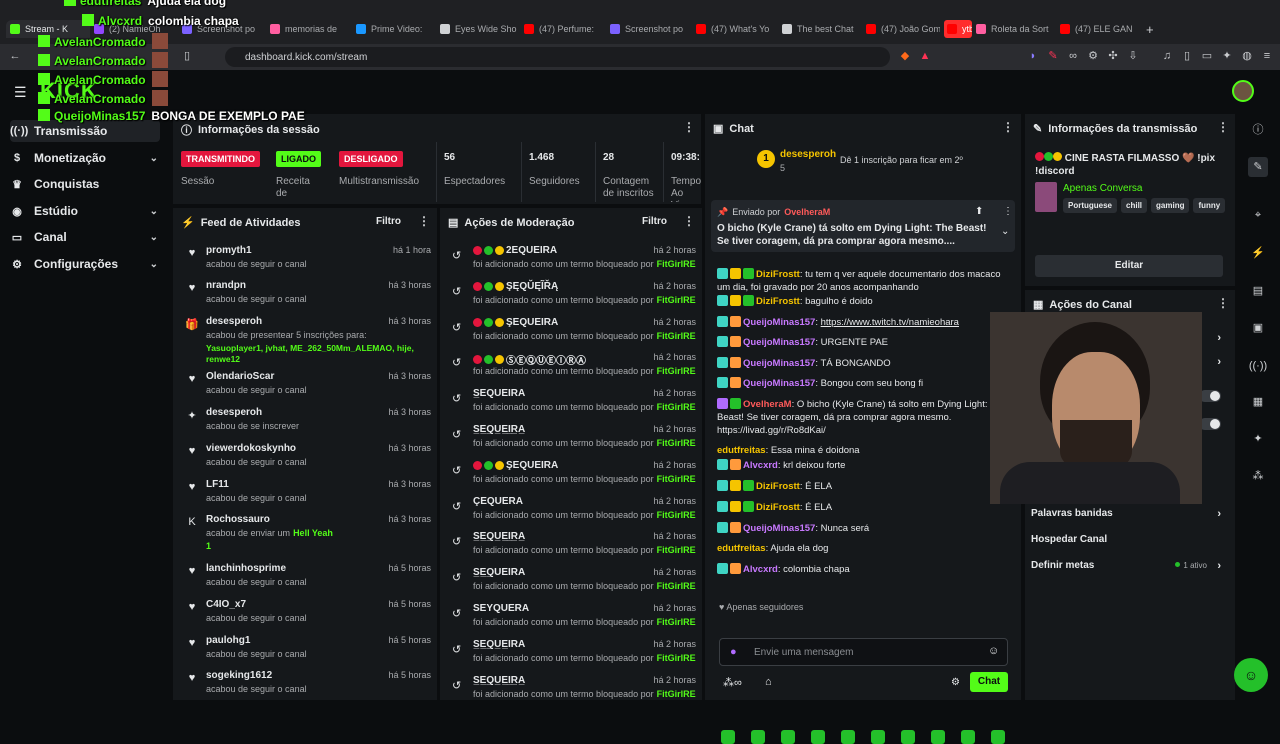 This screenshot has height=744, width=1280. Describe the element at coordinates (1170, 205) in the screenshot. I see `tag-chip: gaming` at that location.